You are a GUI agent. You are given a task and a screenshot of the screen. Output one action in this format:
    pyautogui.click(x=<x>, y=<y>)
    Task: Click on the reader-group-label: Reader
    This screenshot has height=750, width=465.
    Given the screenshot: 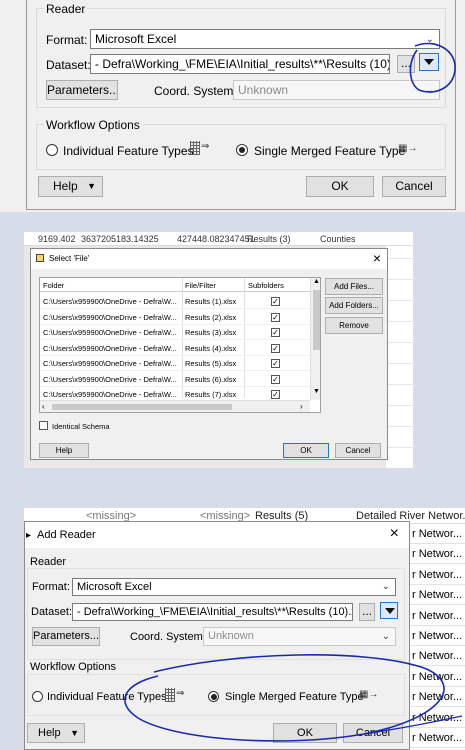 What is the action you would take?
    pyautogui.click(x=66, y=9)
    